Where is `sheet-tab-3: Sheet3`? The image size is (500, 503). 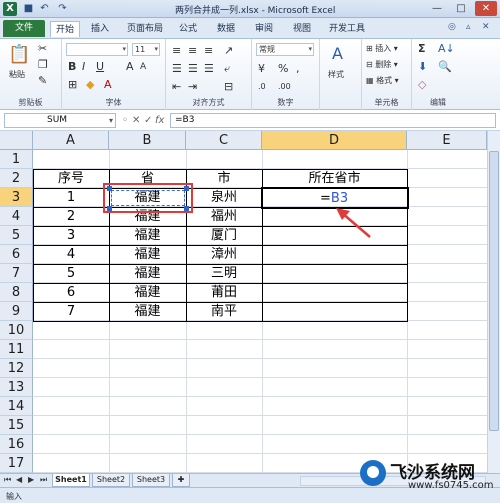 sheet-tab-3: Sheet3 is located at coordinates (151, 480).